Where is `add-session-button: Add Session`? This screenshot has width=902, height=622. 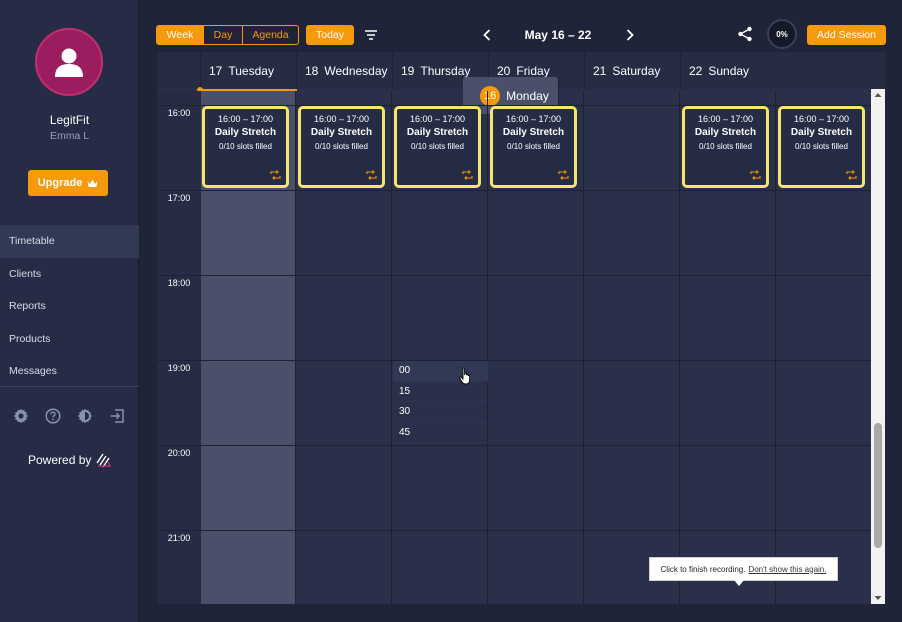
add-session-button: Add Session is located at coordinates (846, 35).